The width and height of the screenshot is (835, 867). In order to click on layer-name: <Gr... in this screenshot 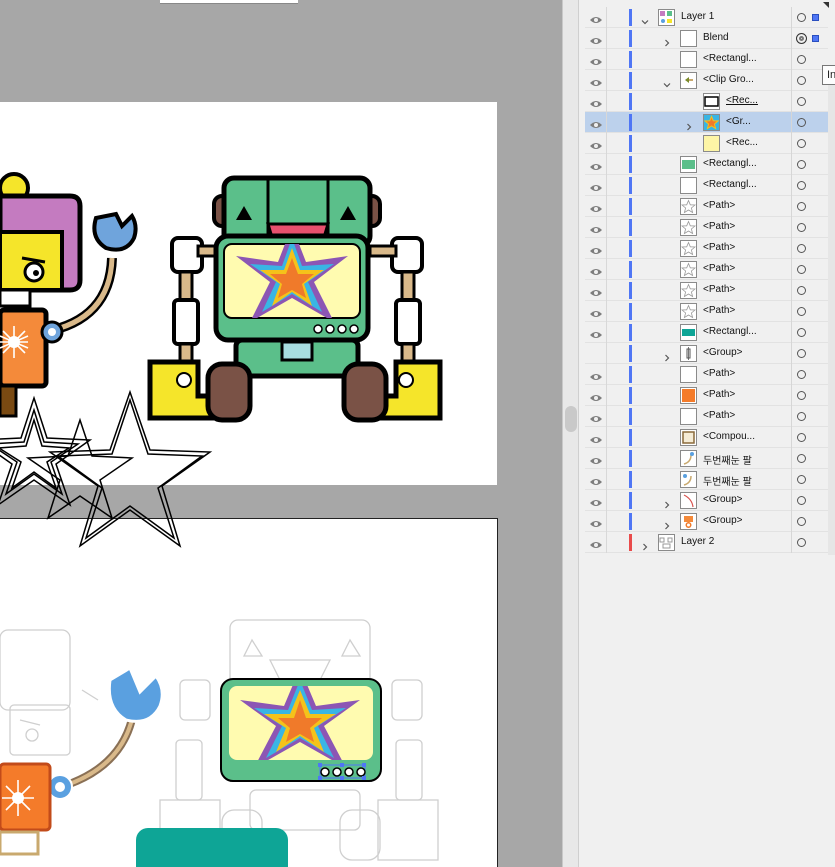, I will do `click(738, 121)`.